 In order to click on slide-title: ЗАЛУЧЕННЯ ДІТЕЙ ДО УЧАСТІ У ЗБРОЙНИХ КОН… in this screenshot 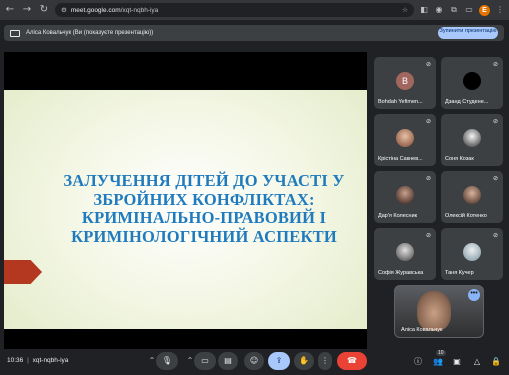, I will do `click(204, 208)`.